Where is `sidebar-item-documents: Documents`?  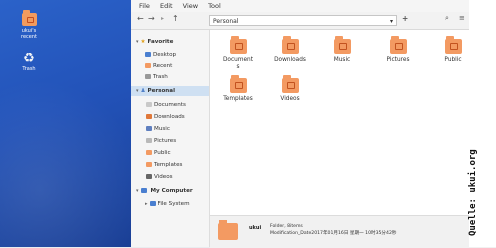
sidebar-item-documents: Documents is located at coordinates (166, 105).